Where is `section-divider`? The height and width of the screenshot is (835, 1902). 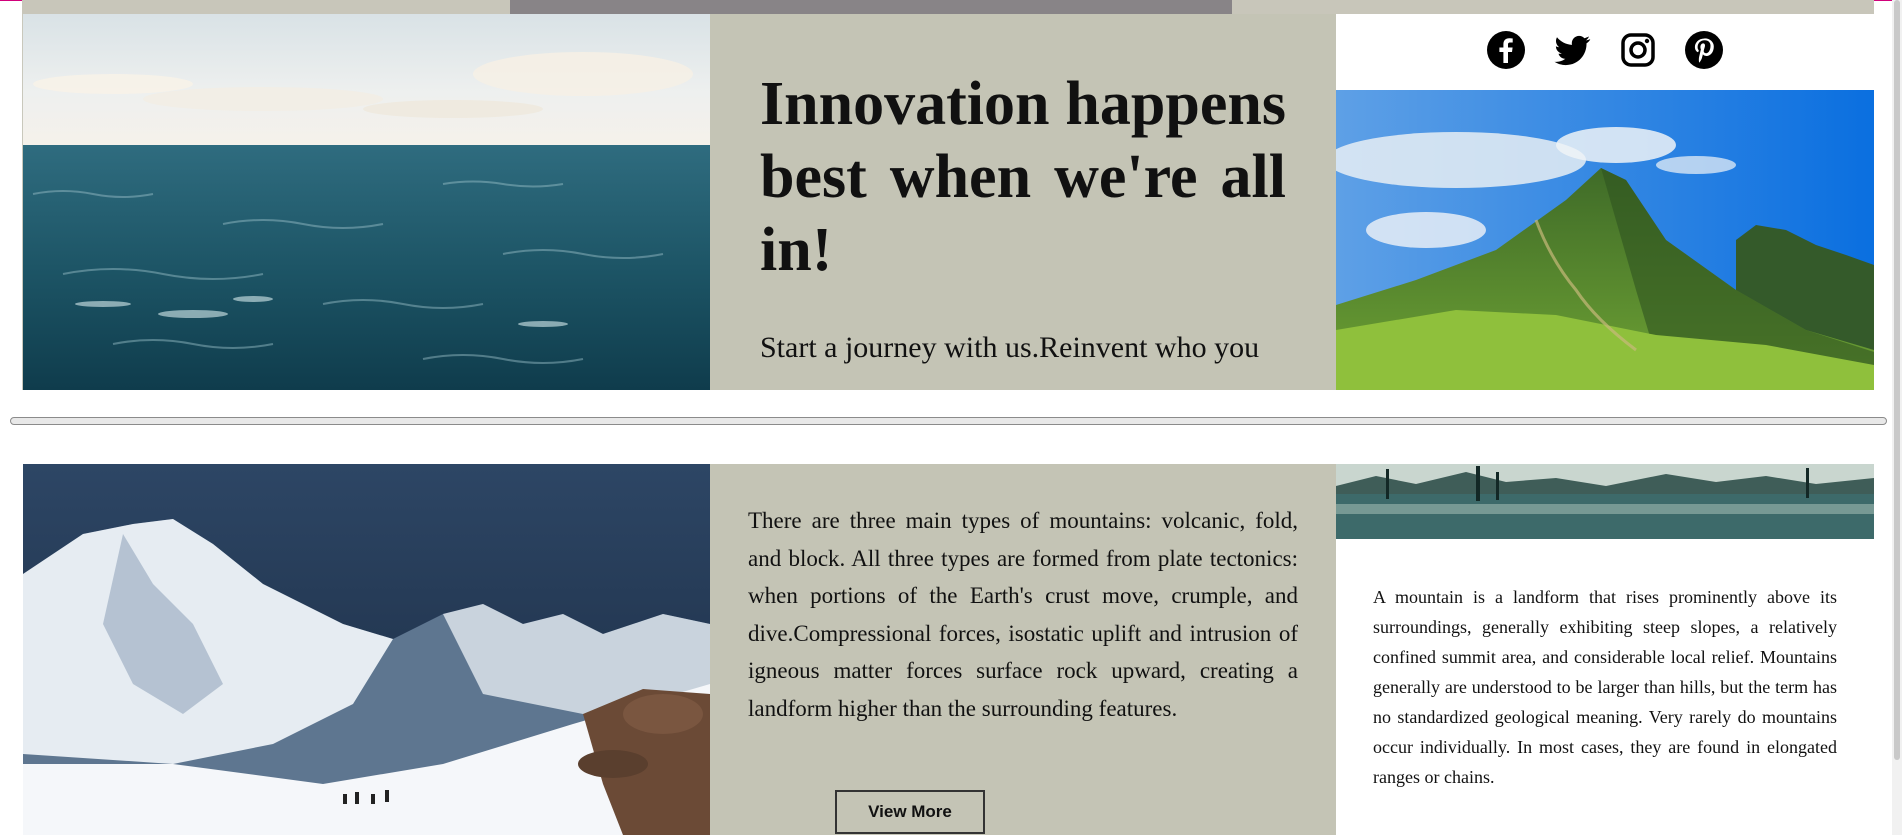
section-divider is located at coordinates (948, 421).